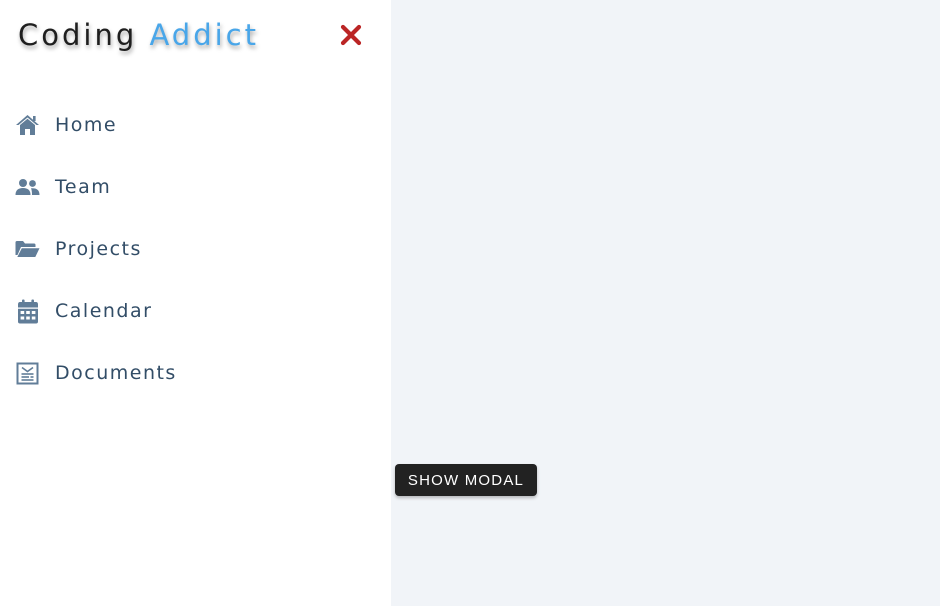  I want to click on logo: Coding Addict, so click(138, 35).